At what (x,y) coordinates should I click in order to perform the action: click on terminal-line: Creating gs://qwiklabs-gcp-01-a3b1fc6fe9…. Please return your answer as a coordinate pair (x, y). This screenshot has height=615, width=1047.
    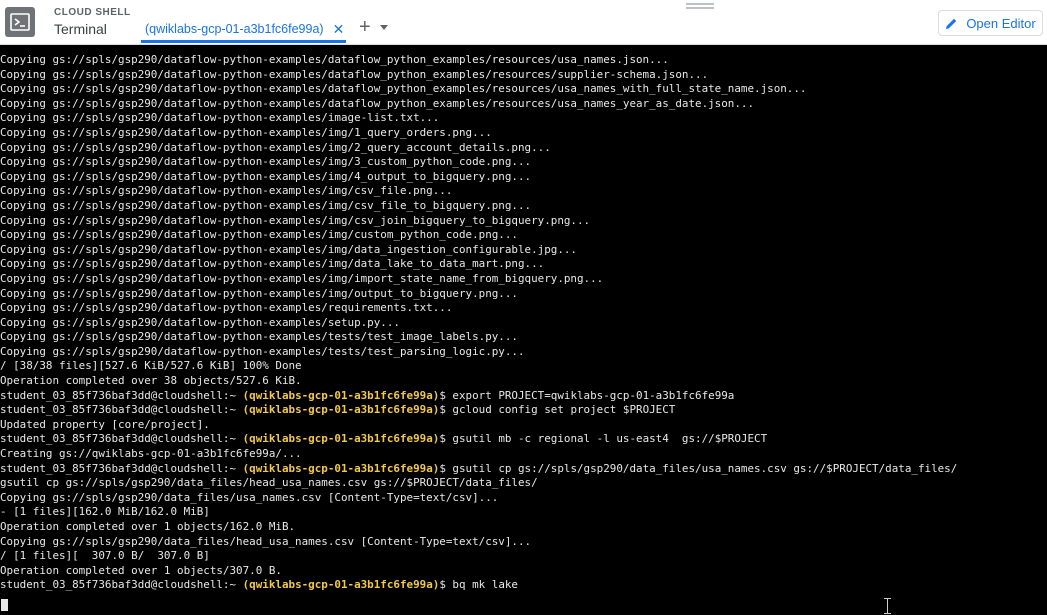
    Looking at the image, I should click on (151, 454).